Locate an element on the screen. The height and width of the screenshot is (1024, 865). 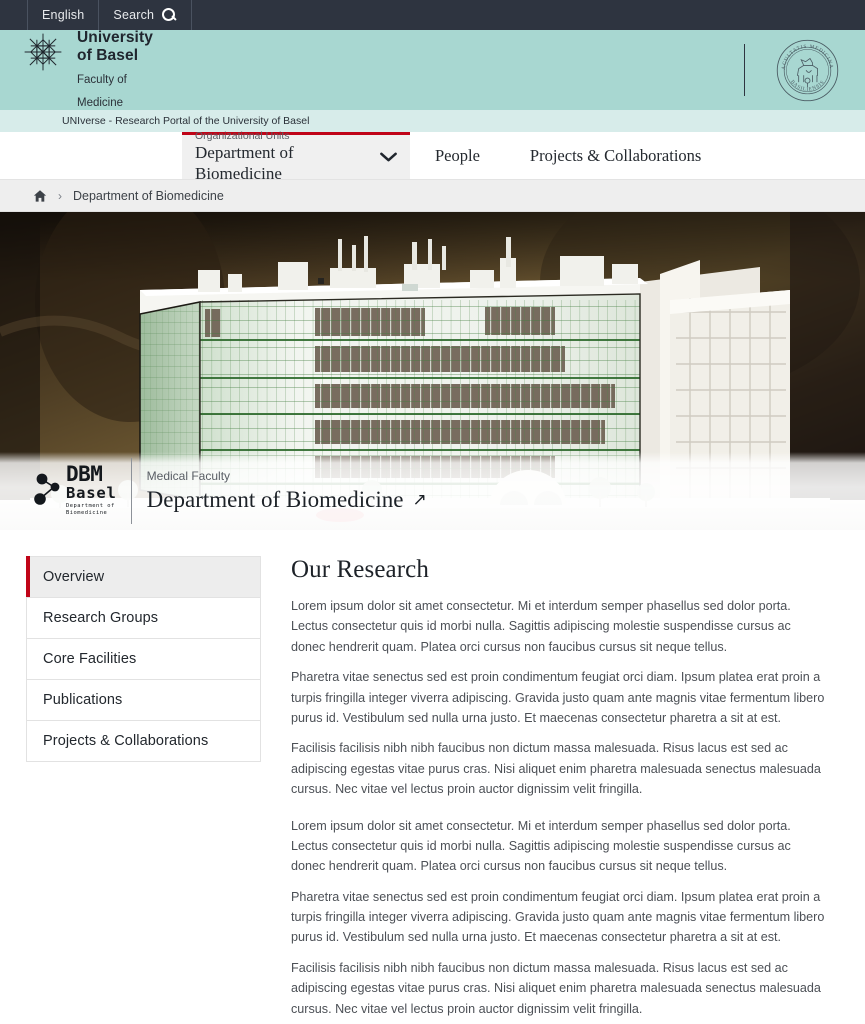
language-switcher: English is located at coordinates (64, 15).